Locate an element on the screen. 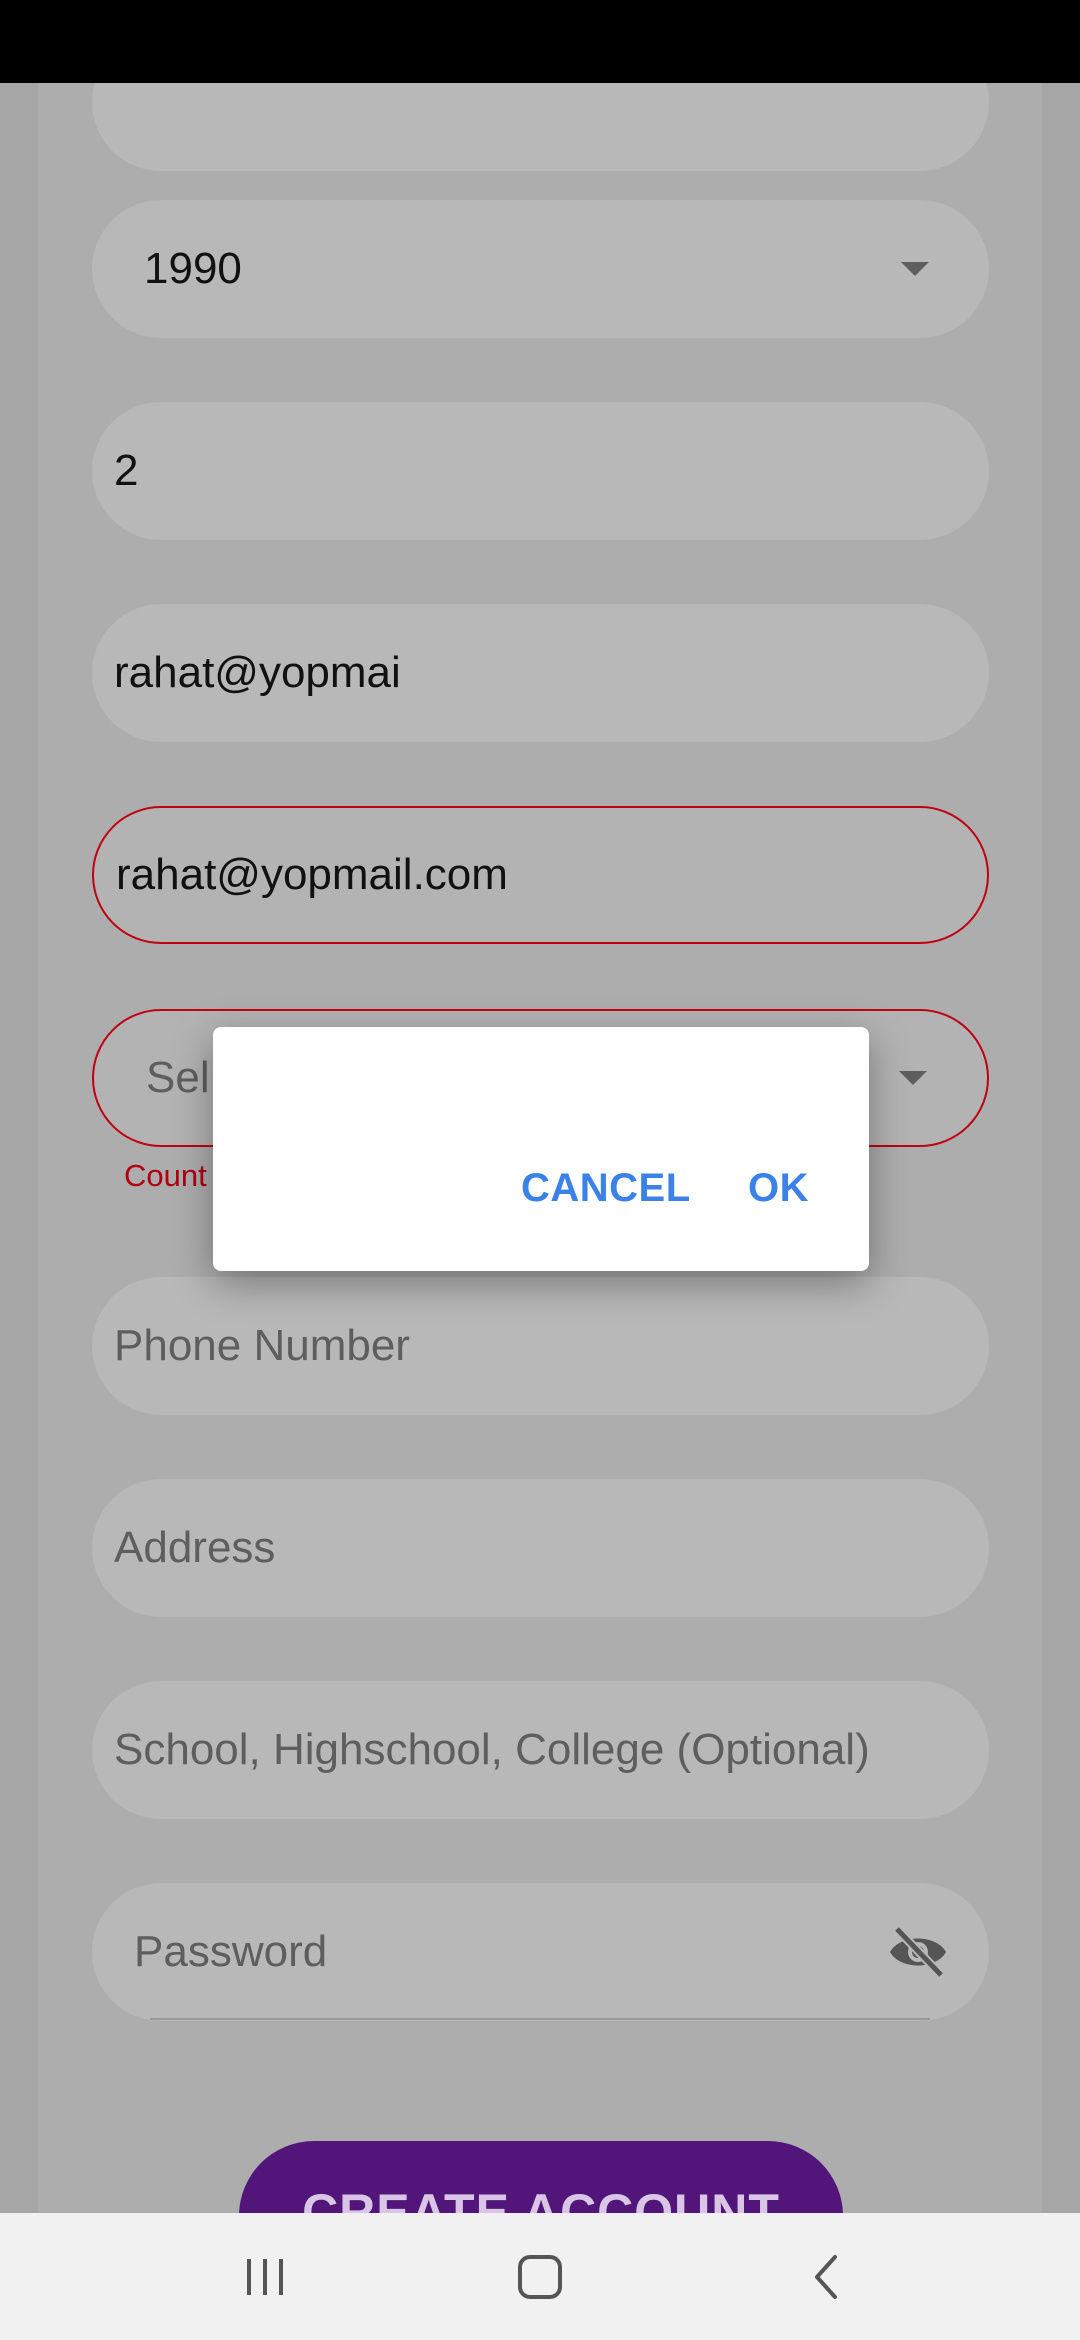  password-field: Password is located at coordinates (540, 1952).